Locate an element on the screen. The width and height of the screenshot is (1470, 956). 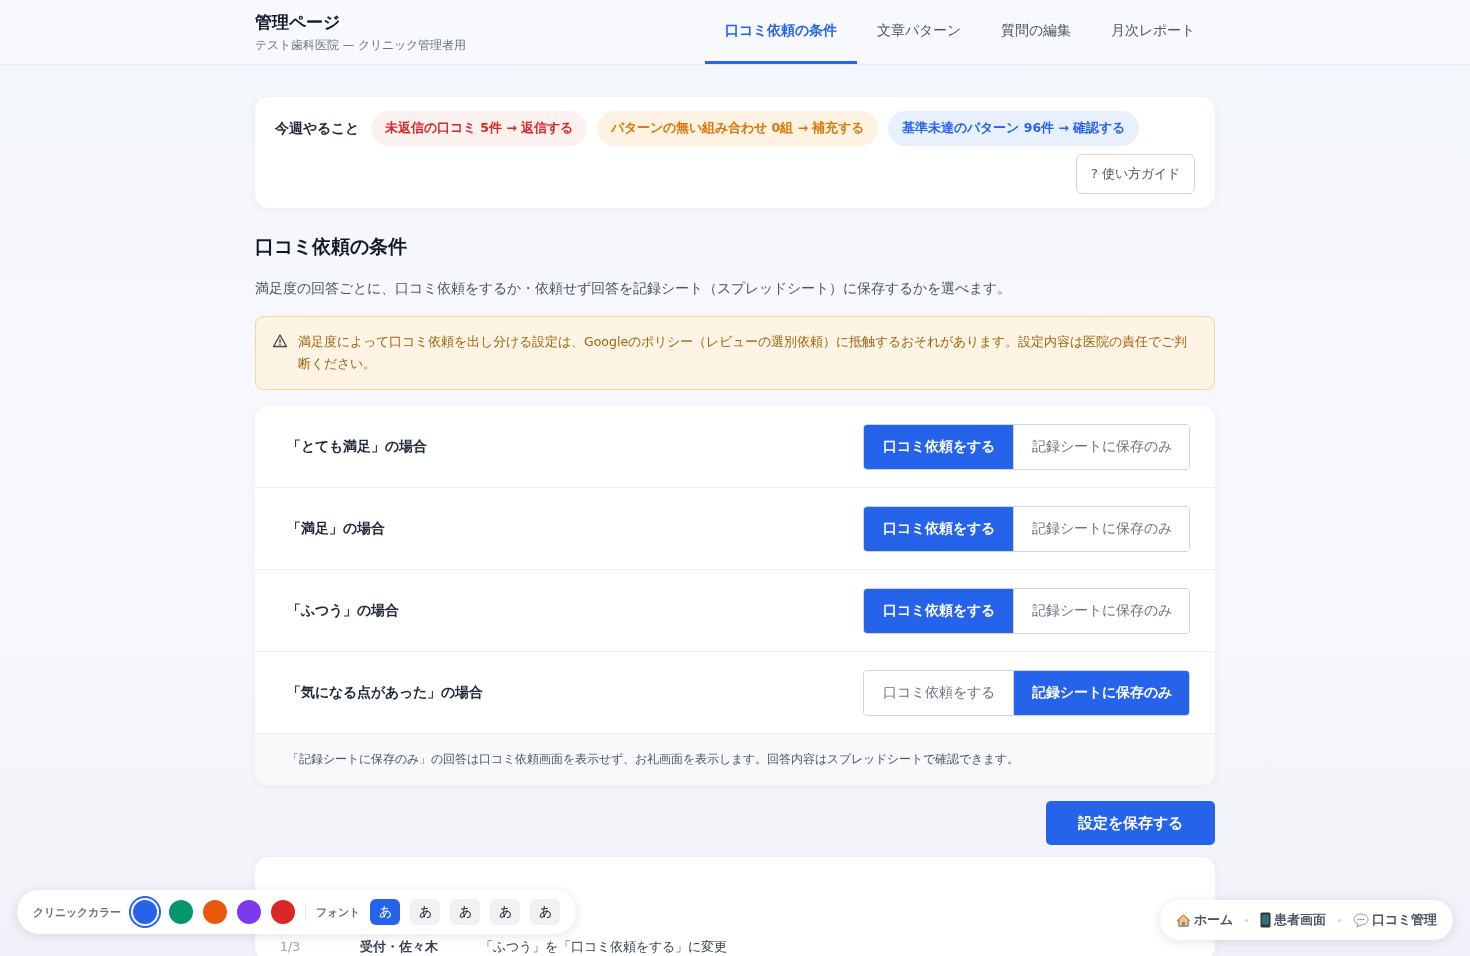
todo-chip: 基準未達のパターン 96件 → 確認する is located at coordinates (1014, 128).